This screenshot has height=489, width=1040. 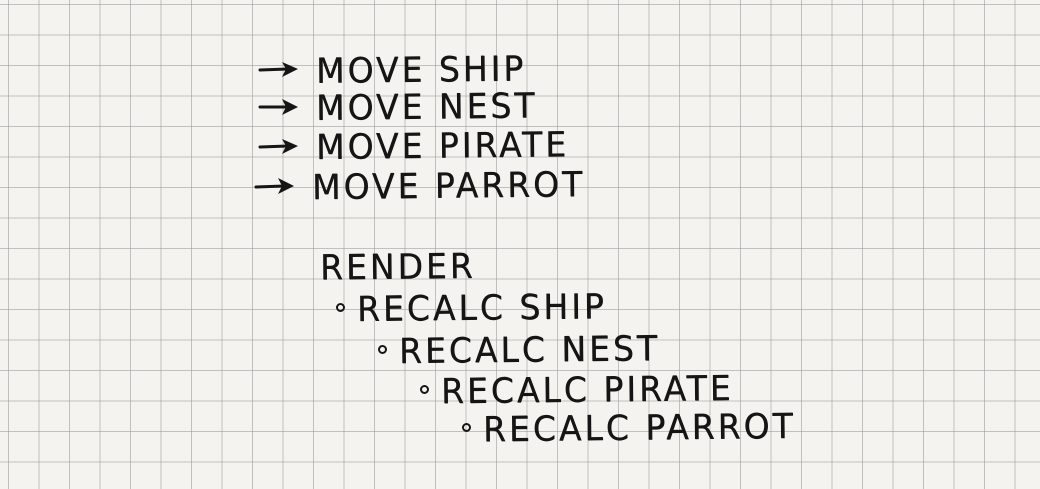 I want to click on render-heading: RENDER, so click(x=397, y=266).